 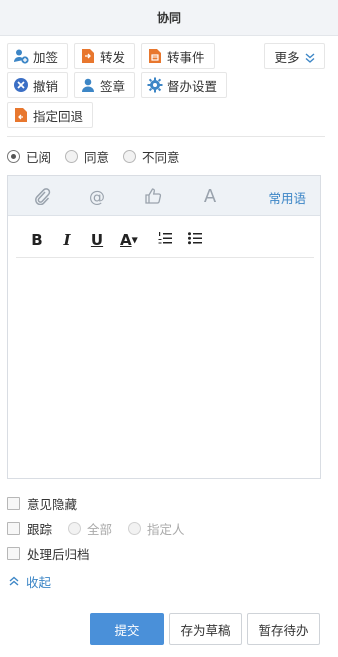 I want to click on window-title: 协同, so click(x=169, y=18).